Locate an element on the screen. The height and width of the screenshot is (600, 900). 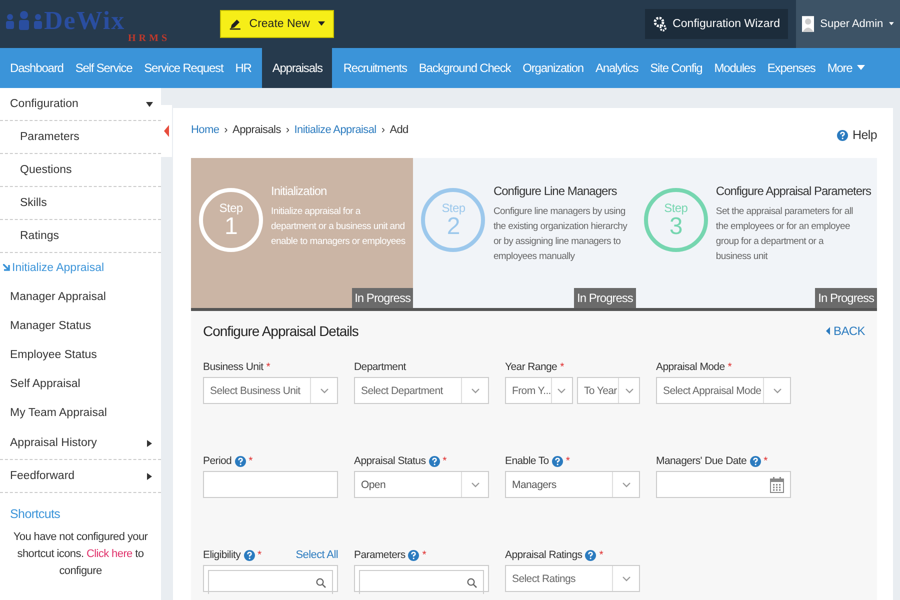
field-label: Appraisal Ratings is located at coordinates (543, 555).